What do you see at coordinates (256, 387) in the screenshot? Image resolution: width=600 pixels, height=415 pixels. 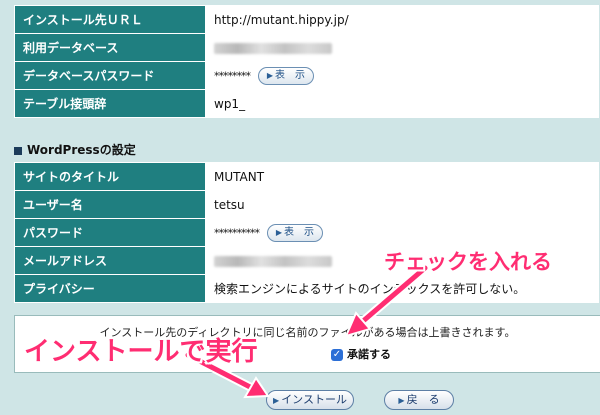 I see `install-arrowhead-icon` at bounding box center [256, 387].